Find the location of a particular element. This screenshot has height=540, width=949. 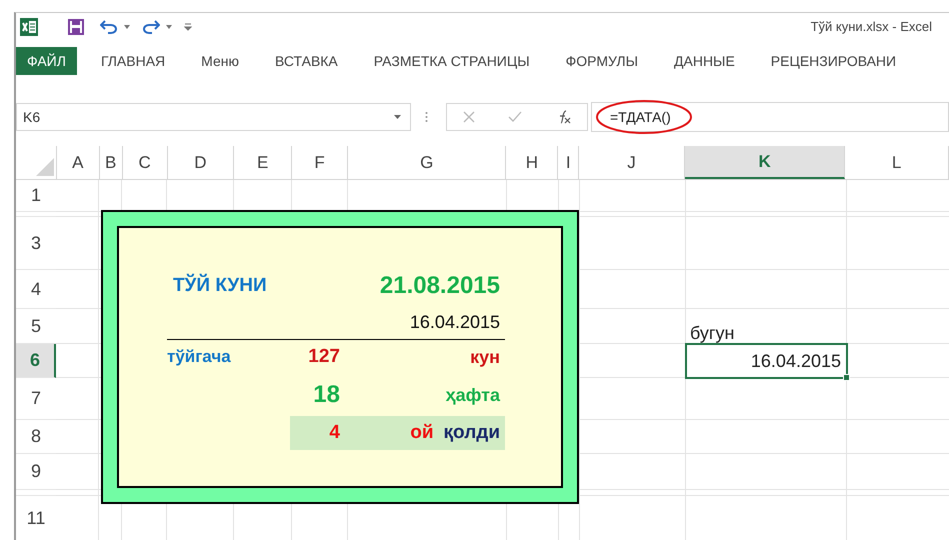

column-header: H is located at coordinates (532, 162).